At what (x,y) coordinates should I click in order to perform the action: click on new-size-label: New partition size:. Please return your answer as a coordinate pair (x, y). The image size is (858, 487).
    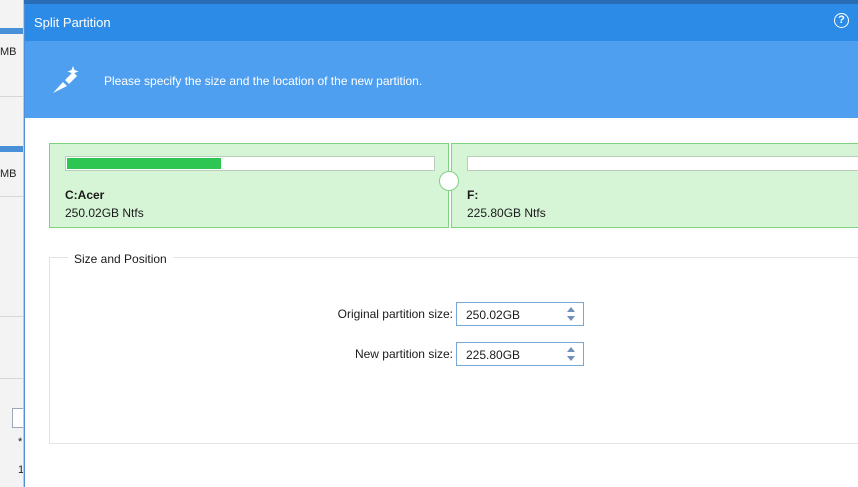
    Looking at the image, I should click on (403, 354).